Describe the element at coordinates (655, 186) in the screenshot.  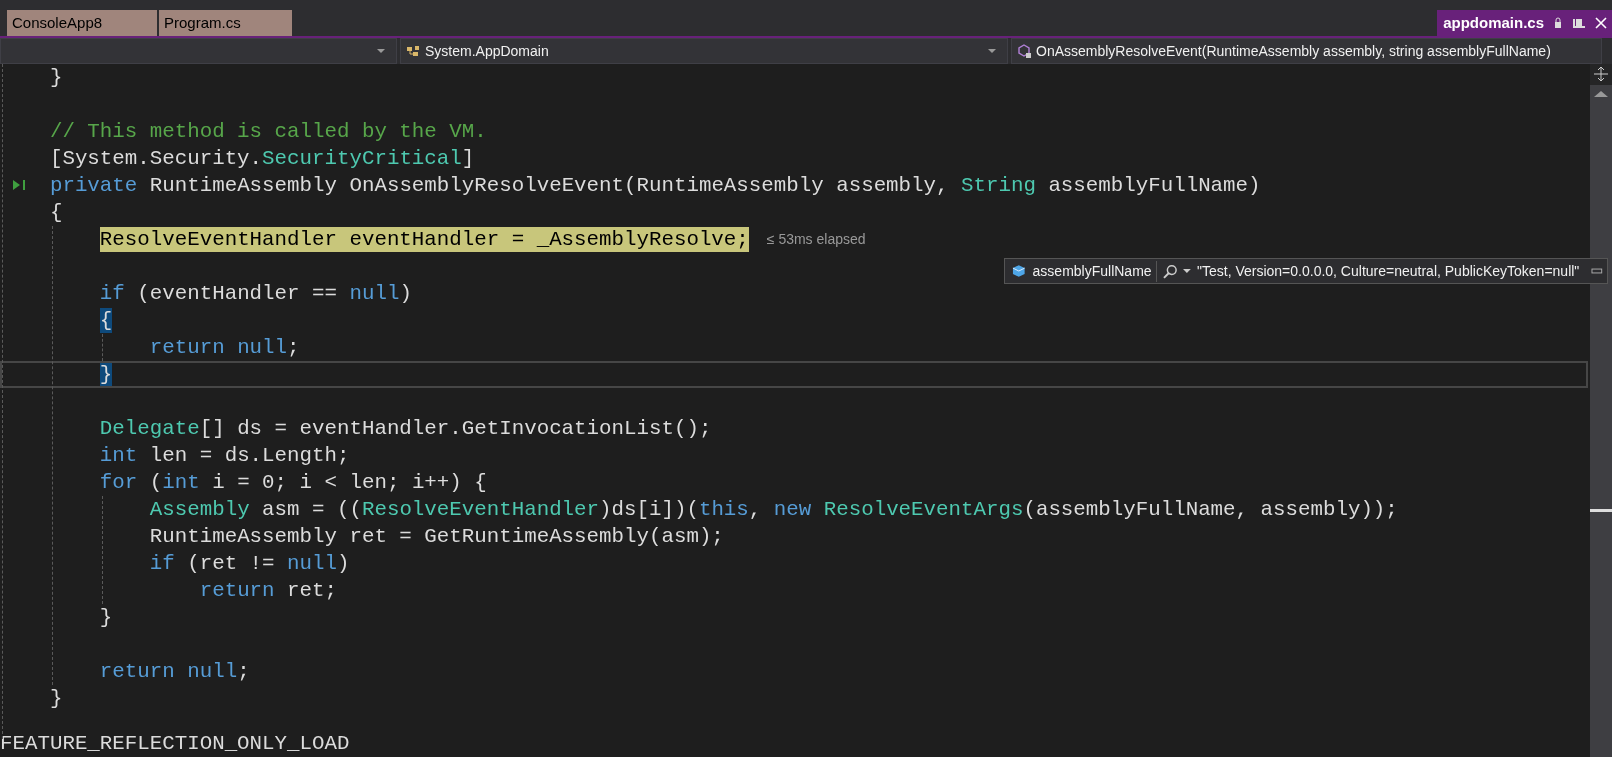
I see `code-line: private RuntimeAssembly OnAssemblyResolveEvent(RuntimeAssembly assembly, String assemblyFullName)` at that location.